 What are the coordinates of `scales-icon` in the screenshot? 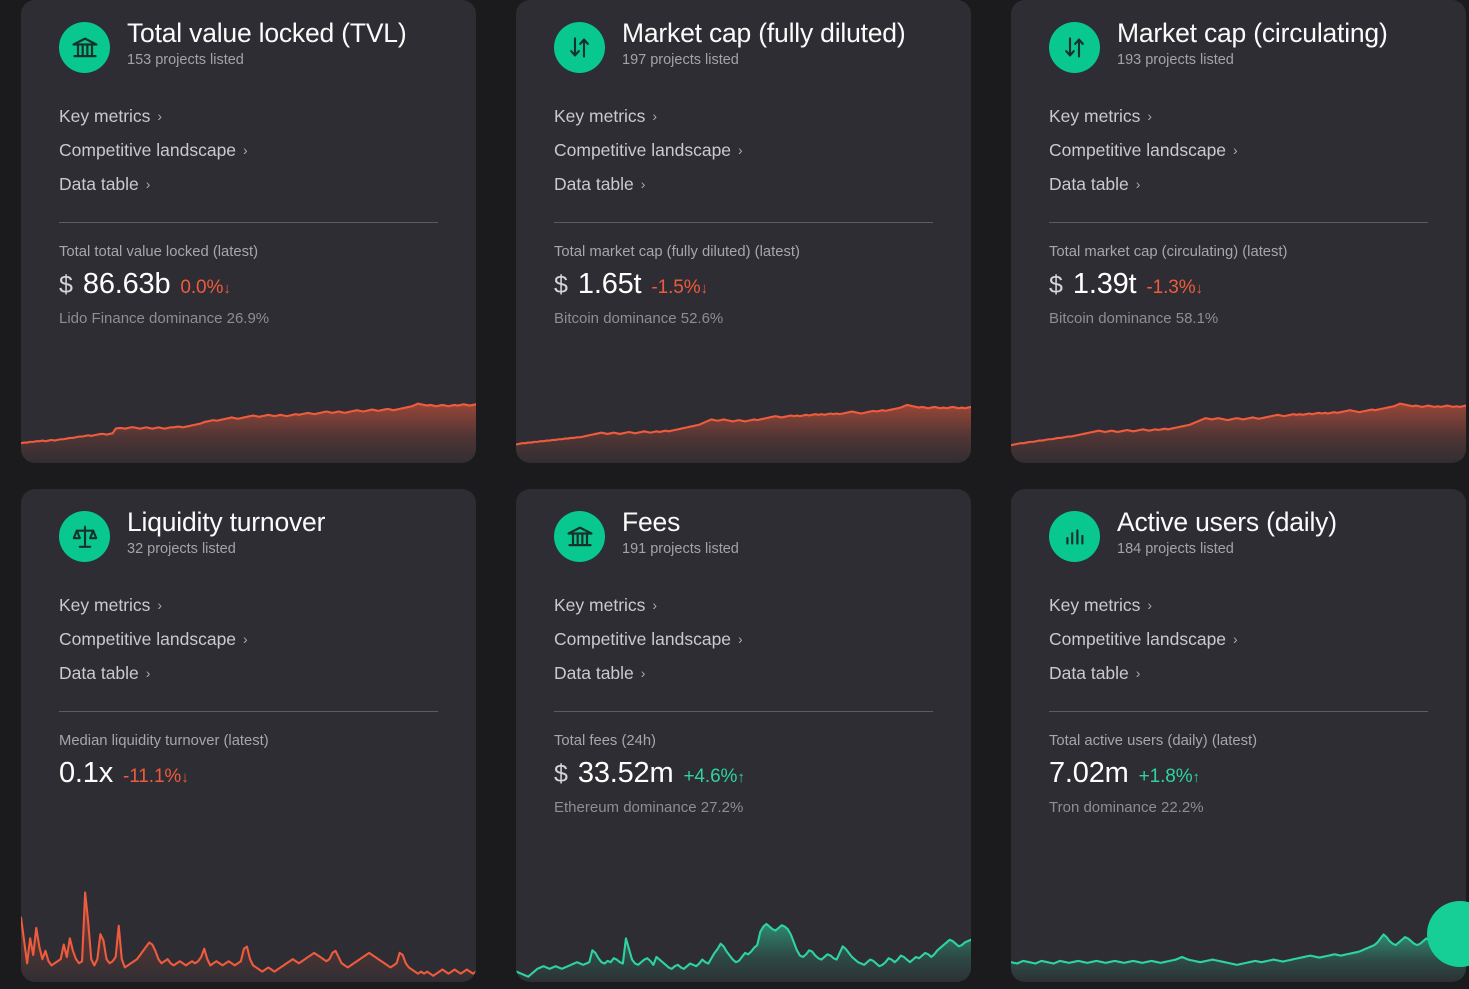 It's located at (84, 536).